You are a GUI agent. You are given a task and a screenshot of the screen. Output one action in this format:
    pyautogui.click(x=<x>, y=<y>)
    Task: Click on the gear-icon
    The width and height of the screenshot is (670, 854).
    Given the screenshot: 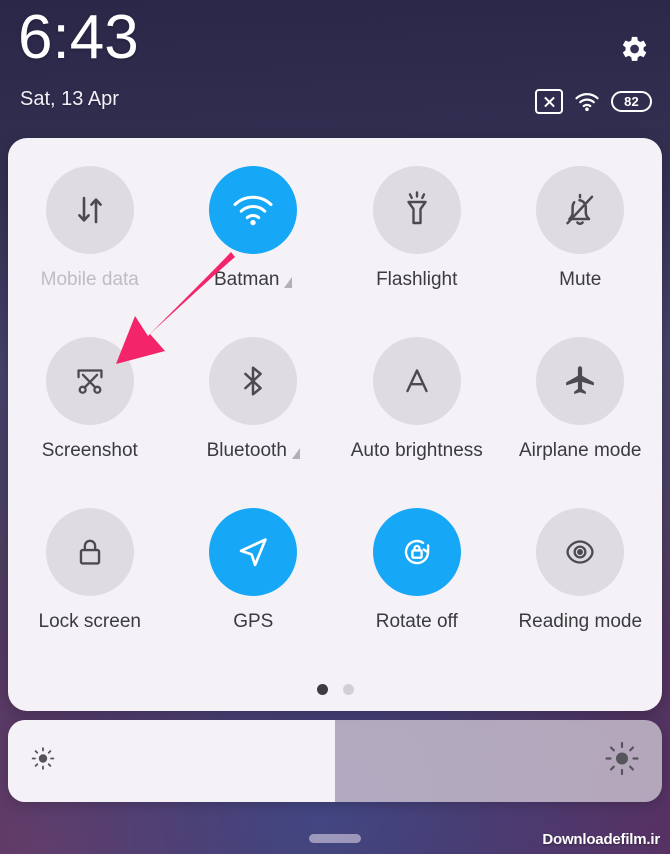 What is the action you would take?
    pyautogui.click(x=633, y=49)
    